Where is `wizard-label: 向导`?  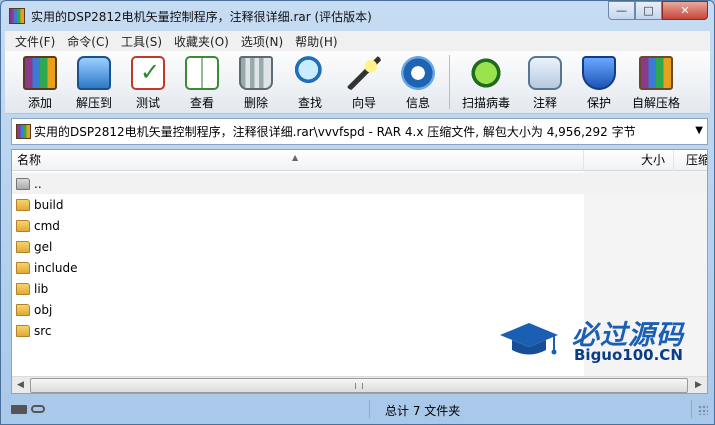 wizard-label: 向导 is located at coordinates (363, 103).